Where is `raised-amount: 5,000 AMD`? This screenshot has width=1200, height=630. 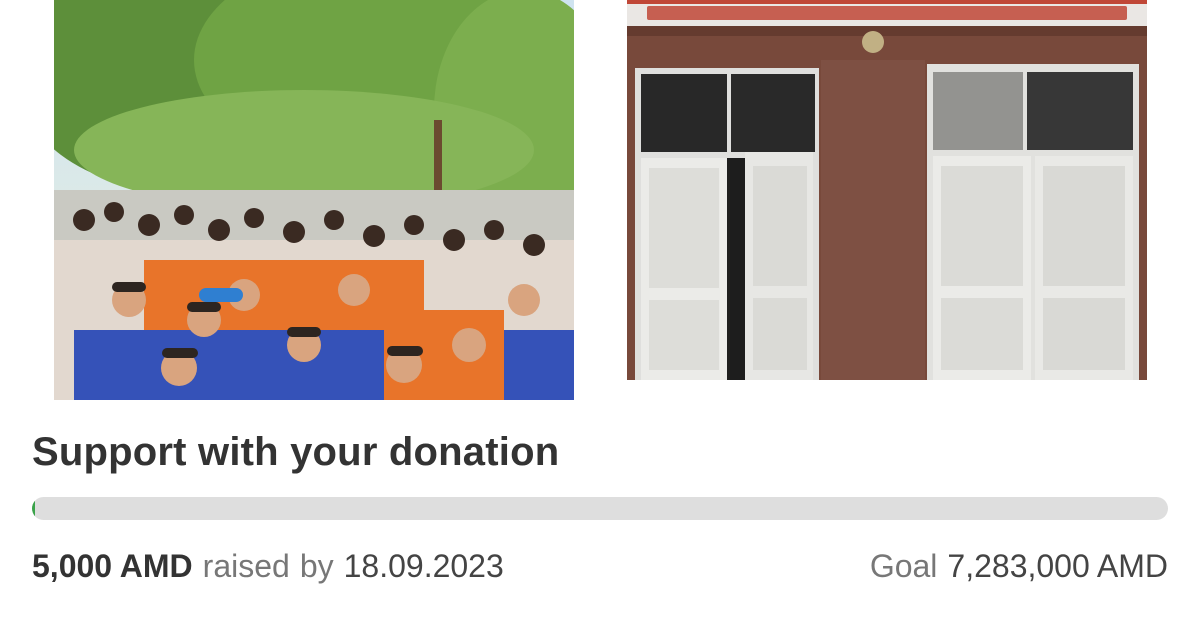
raised-amount: 5,000 AMD is located at coordinates (112, 566).